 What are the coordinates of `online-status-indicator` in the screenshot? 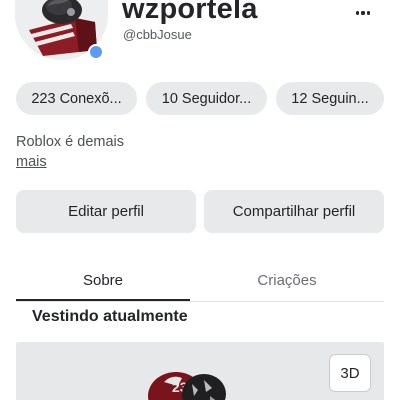 It's located at (96, 52).